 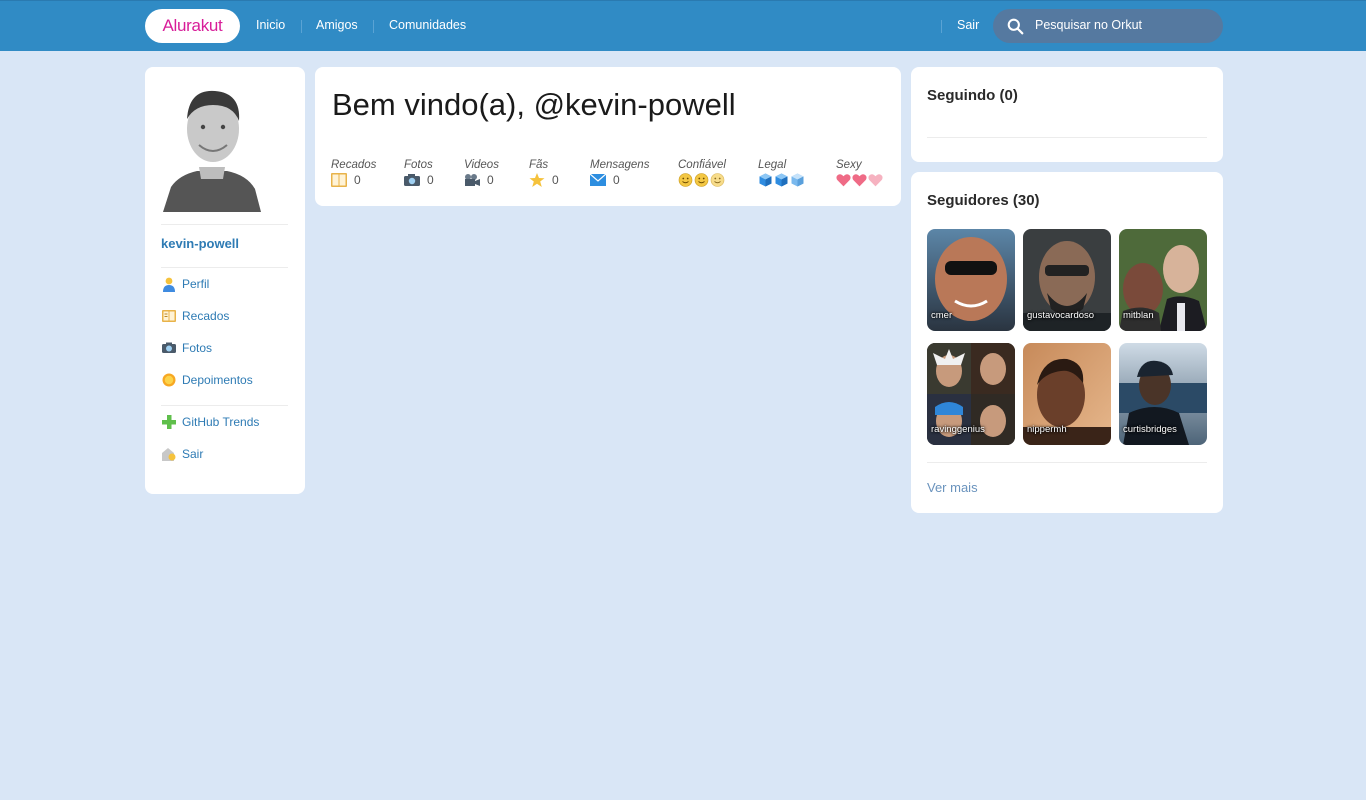 I want to click on stat-label: Confiável, so click(x=702, y=165).